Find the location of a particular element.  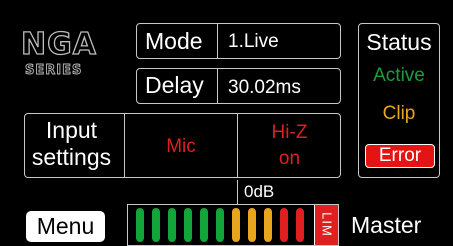

limiter-label: LIM is located at coordinates (327, 224).